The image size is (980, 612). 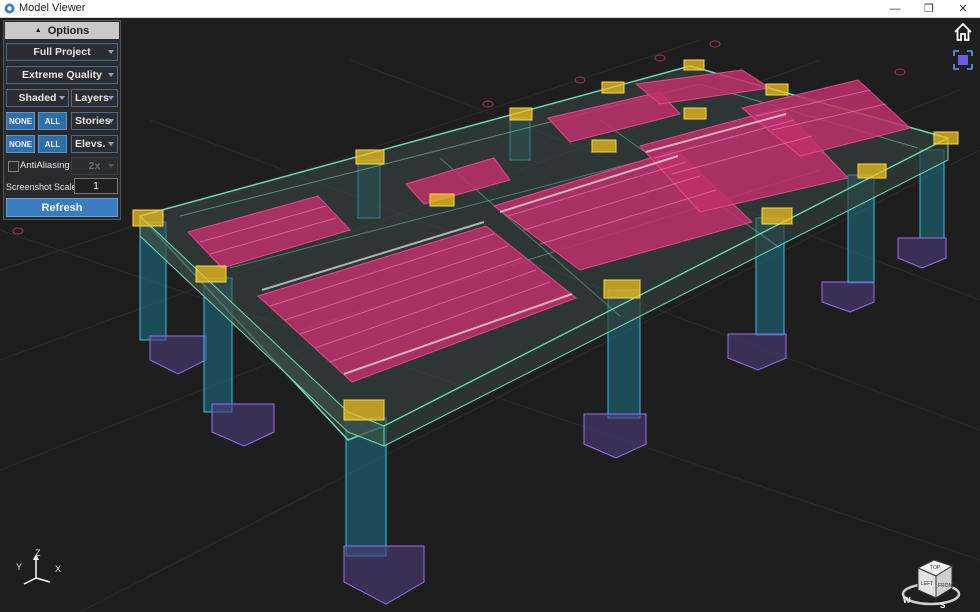 I want to click on compass-w: W, so click(x=907, y=600).